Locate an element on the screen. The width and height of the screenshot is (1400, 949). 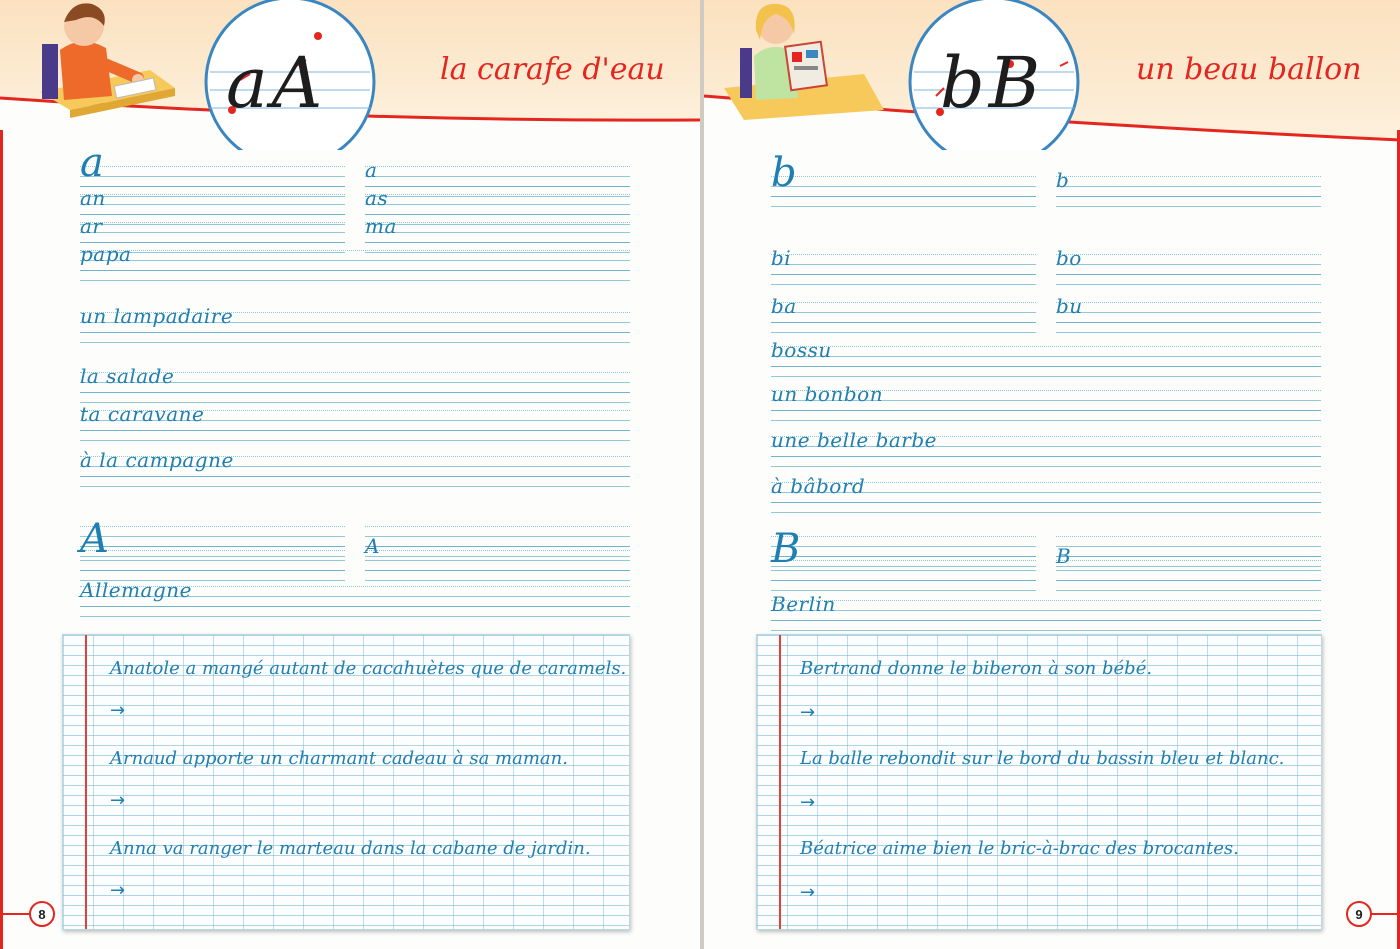
model-phrase: à la campagne is located at coordinates (157, 460).